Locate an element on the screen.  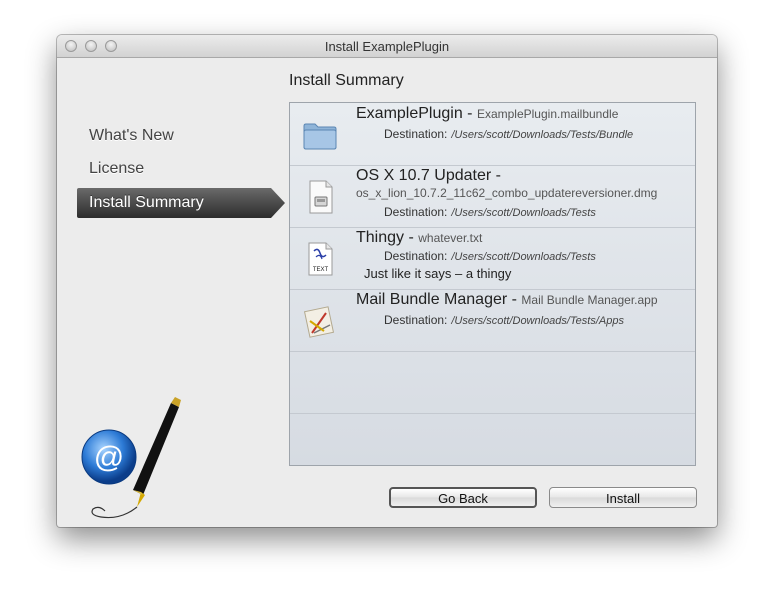
item-name: ExamplePlugin - ExamplePlugin.mailbundle is located at coordinates (487, 113).